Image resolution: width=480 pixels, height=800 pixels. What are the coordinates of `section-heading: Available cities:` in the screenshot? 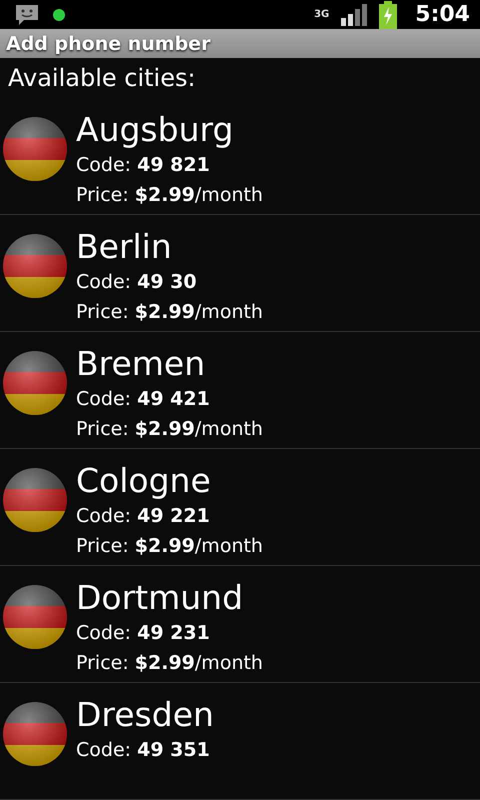 It's located at (102, 78).